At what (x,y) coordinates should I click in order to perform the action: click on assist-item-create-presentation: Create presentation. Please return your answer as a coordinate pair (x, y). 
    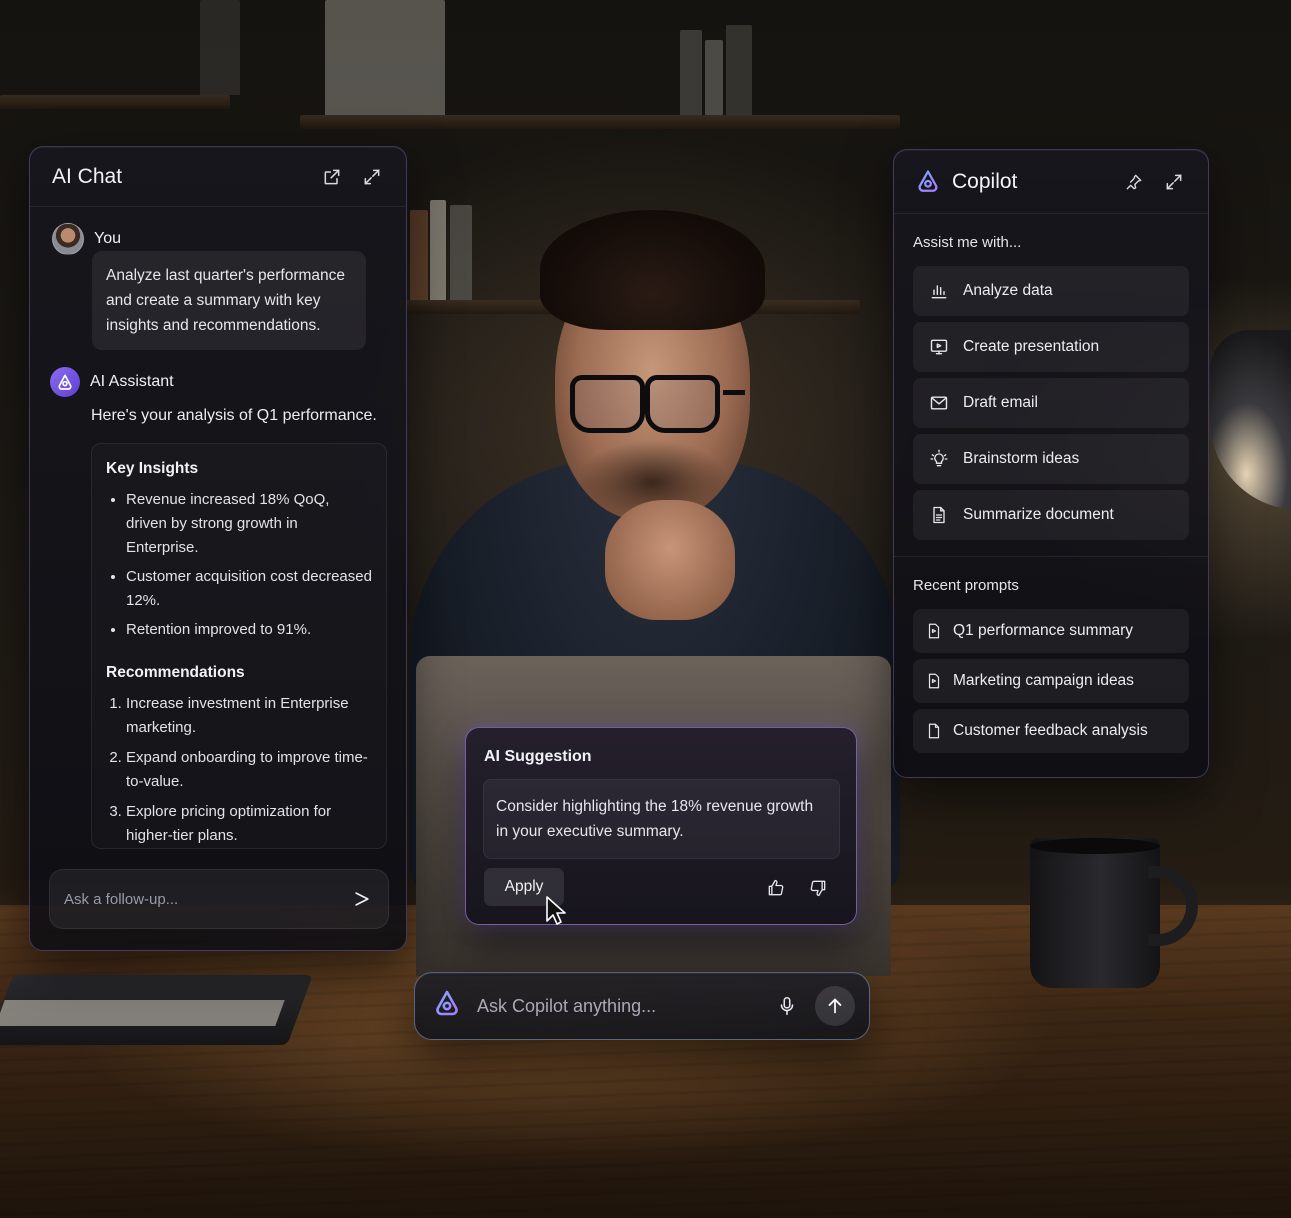
    Looking at the image, I should click on (1051, 347).